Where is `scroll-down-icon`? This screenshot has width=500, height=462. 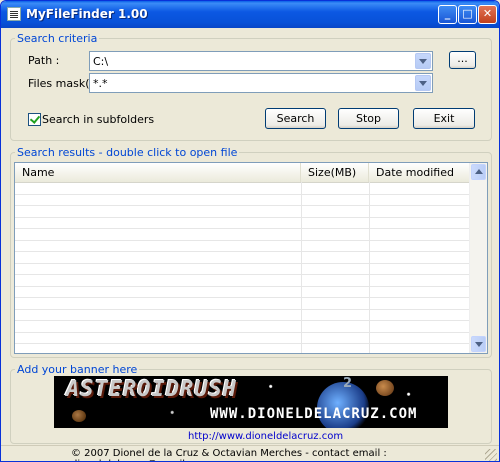
scroll-down-icon is located at coordinates (478, 344).